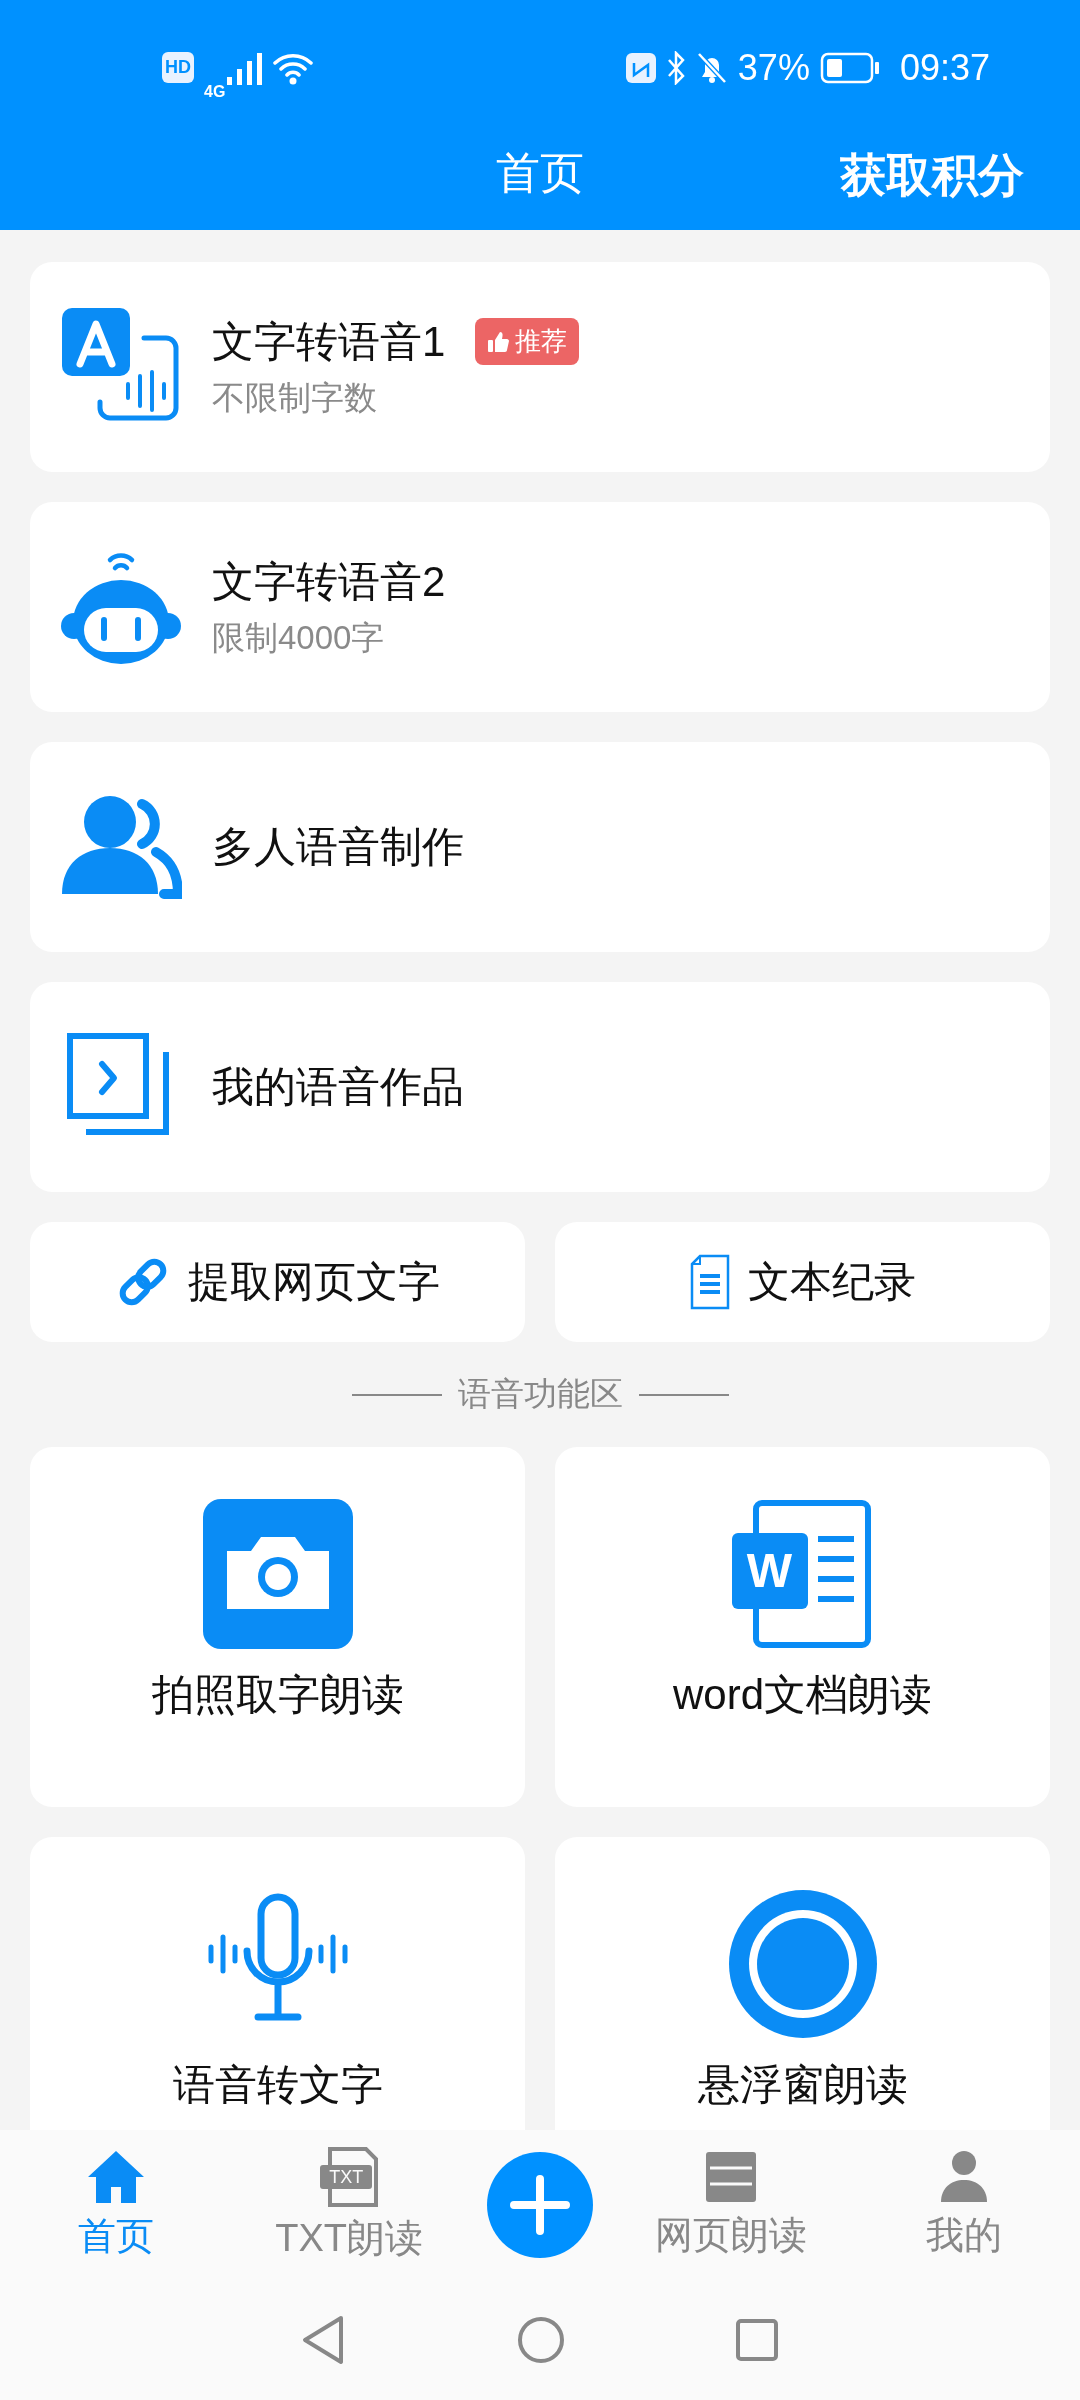 This screenshot has height=2400, width=1080. Describe the element at coordinates (711, 67) in the screenshot. I see `bell-muted-icon` at that location.